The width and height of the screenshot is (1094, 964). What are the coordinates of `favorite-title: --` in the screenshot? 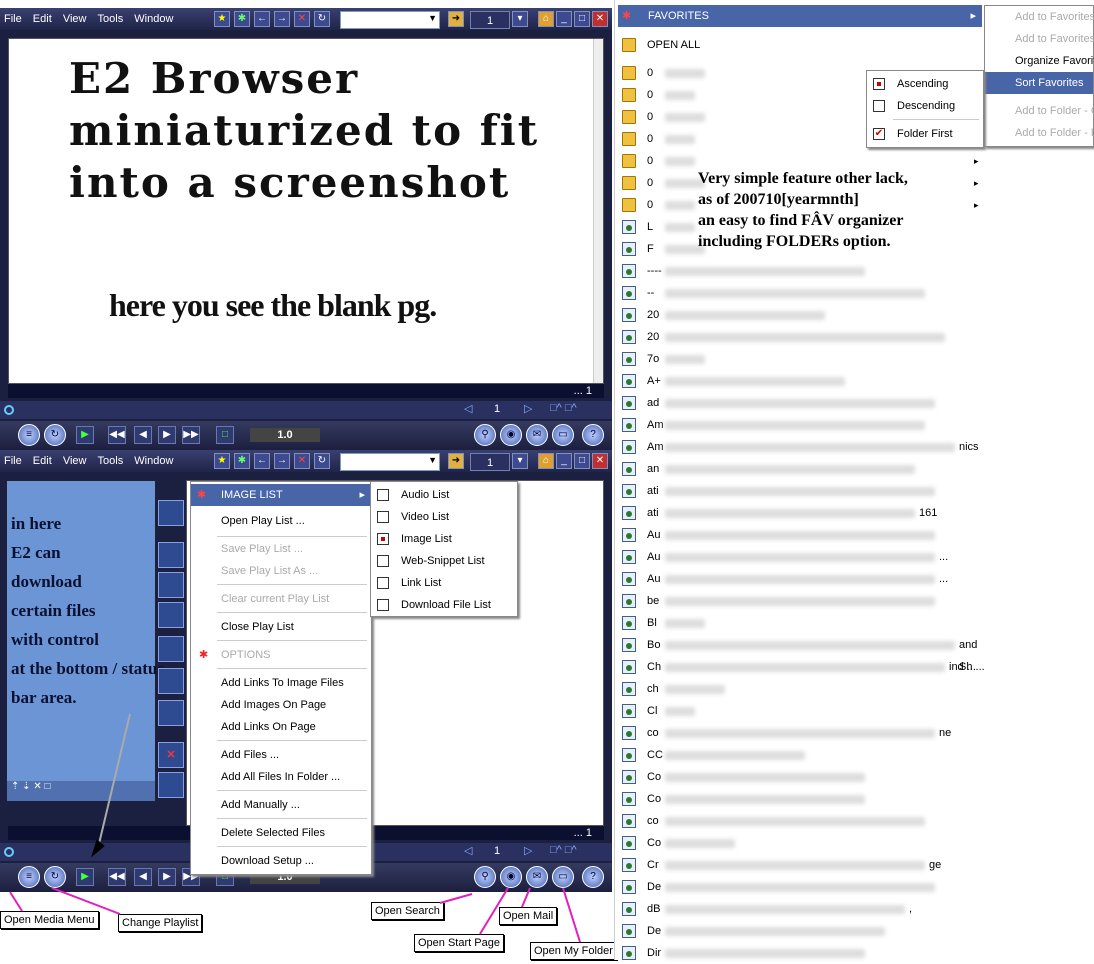 It's located at (651, 293).